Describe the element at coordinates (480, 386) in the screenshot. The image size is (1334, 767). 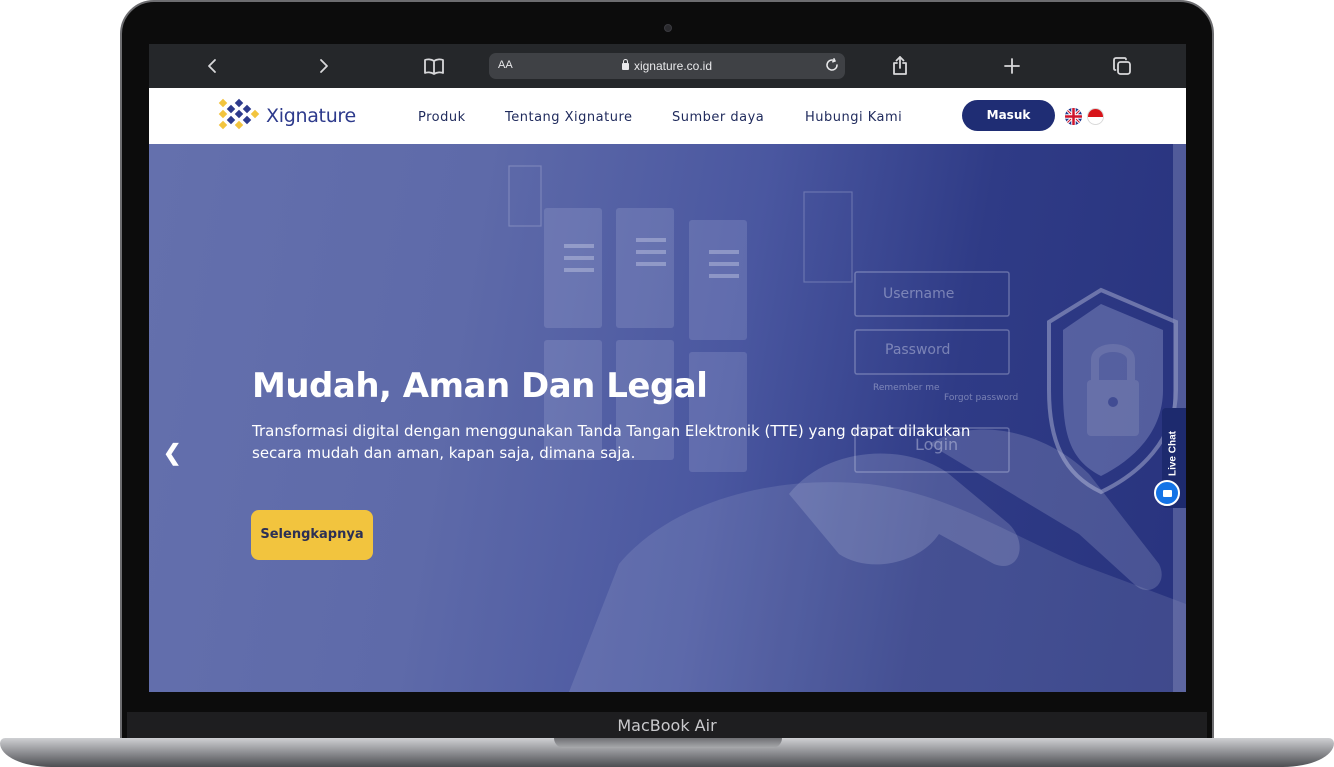
I see `hero-title: Mudah, Aman Dan Legal` at that location.